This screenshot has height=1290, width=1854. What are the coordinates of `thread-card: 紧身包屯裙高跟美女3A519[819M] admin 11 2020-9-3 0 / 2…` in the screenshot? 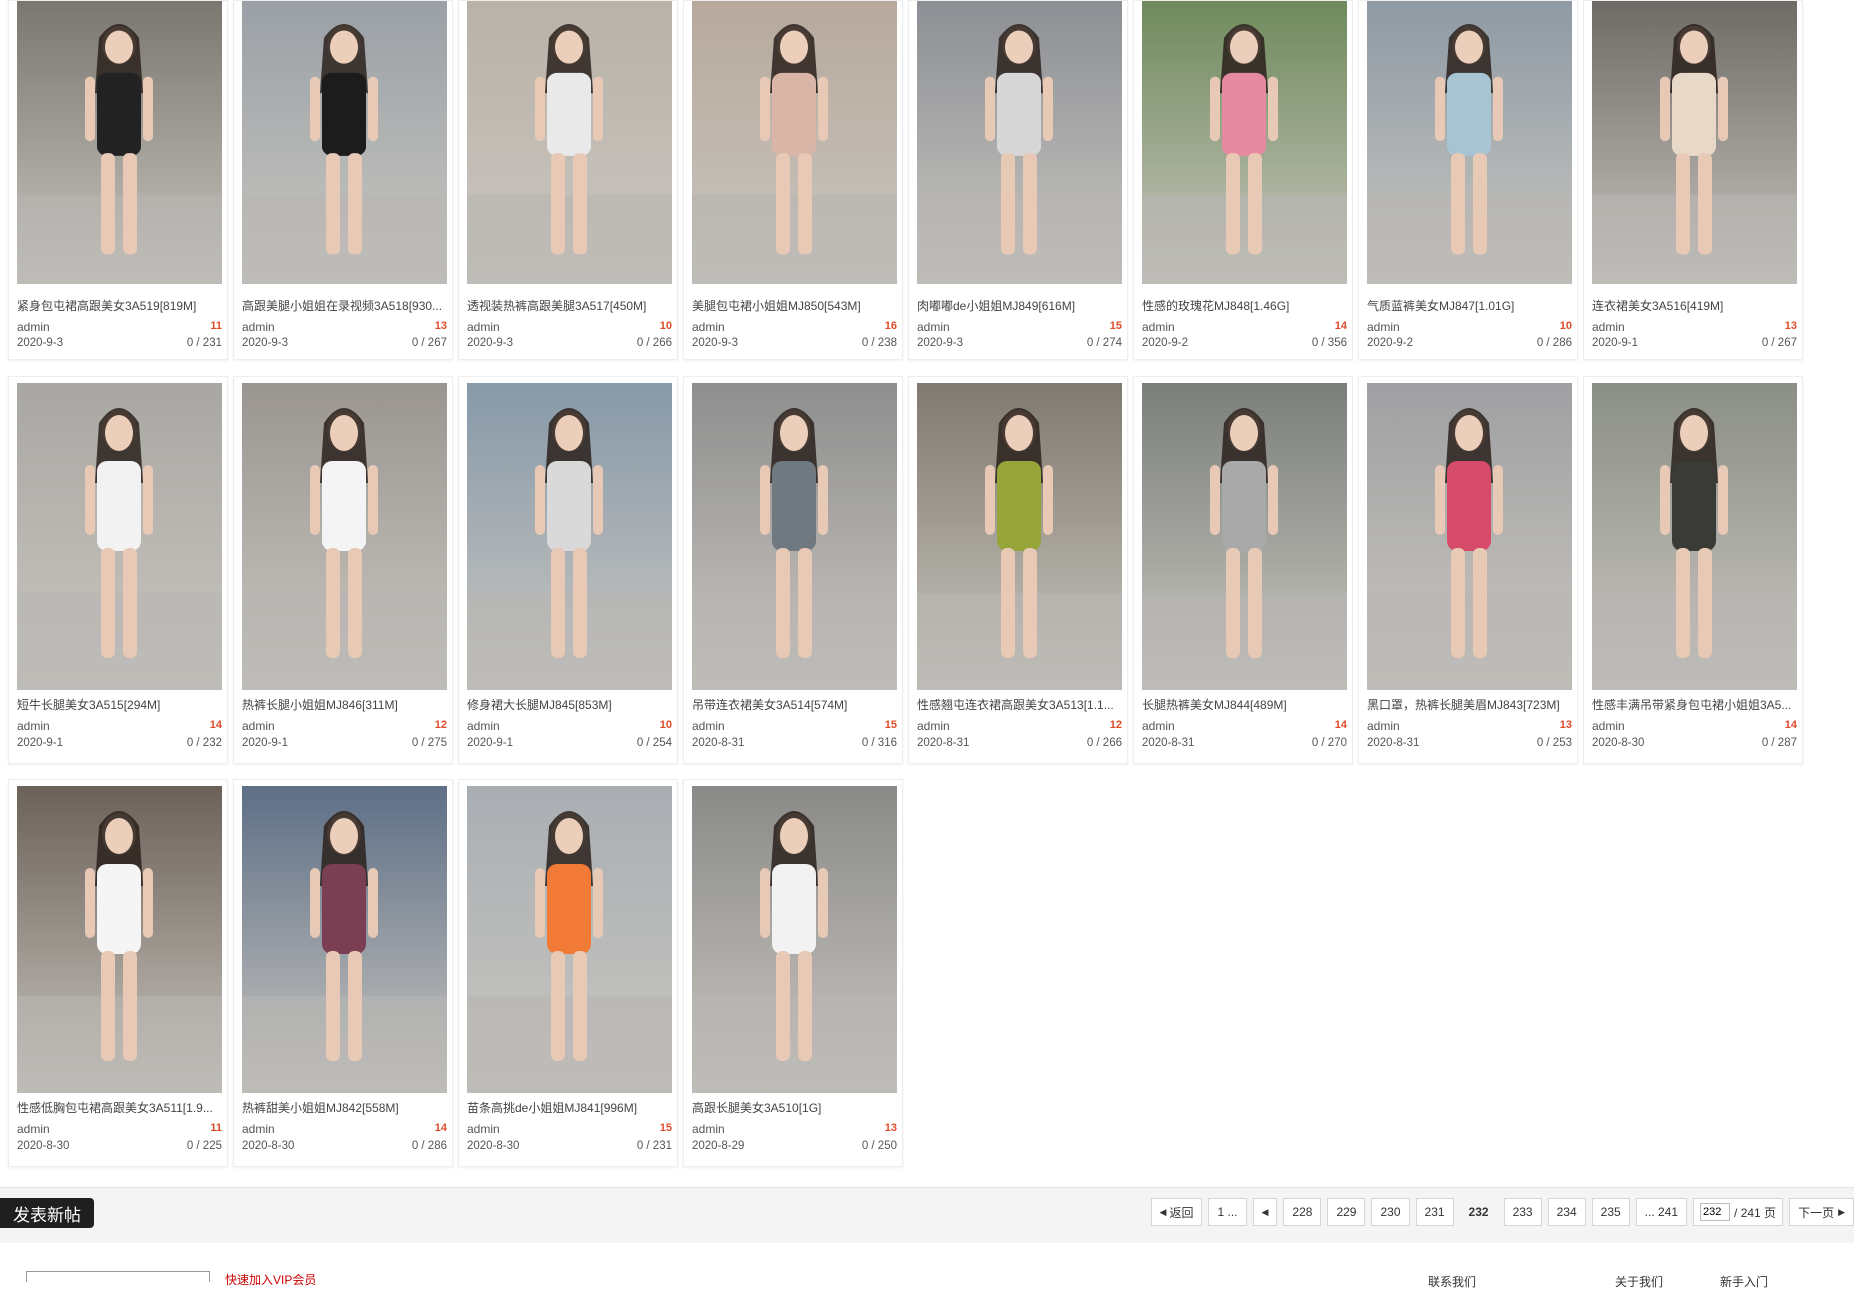 It's located at (118, 180).